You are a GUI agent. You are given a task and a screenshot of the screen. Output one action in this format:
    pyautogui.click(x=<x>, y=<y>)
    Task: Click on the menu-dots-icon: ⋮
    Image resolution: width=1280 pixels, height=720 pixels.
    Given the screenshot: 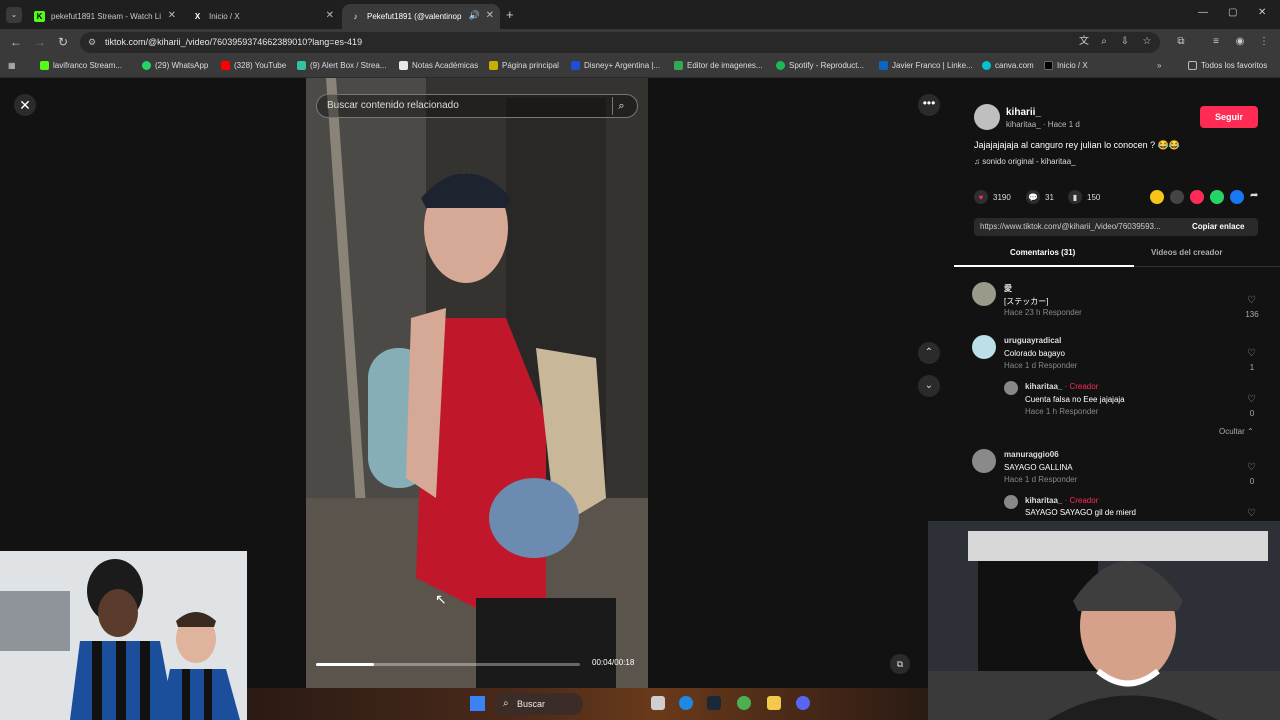 What is the action you would take?
    pyautogui.click(x=1264, y=42)
    